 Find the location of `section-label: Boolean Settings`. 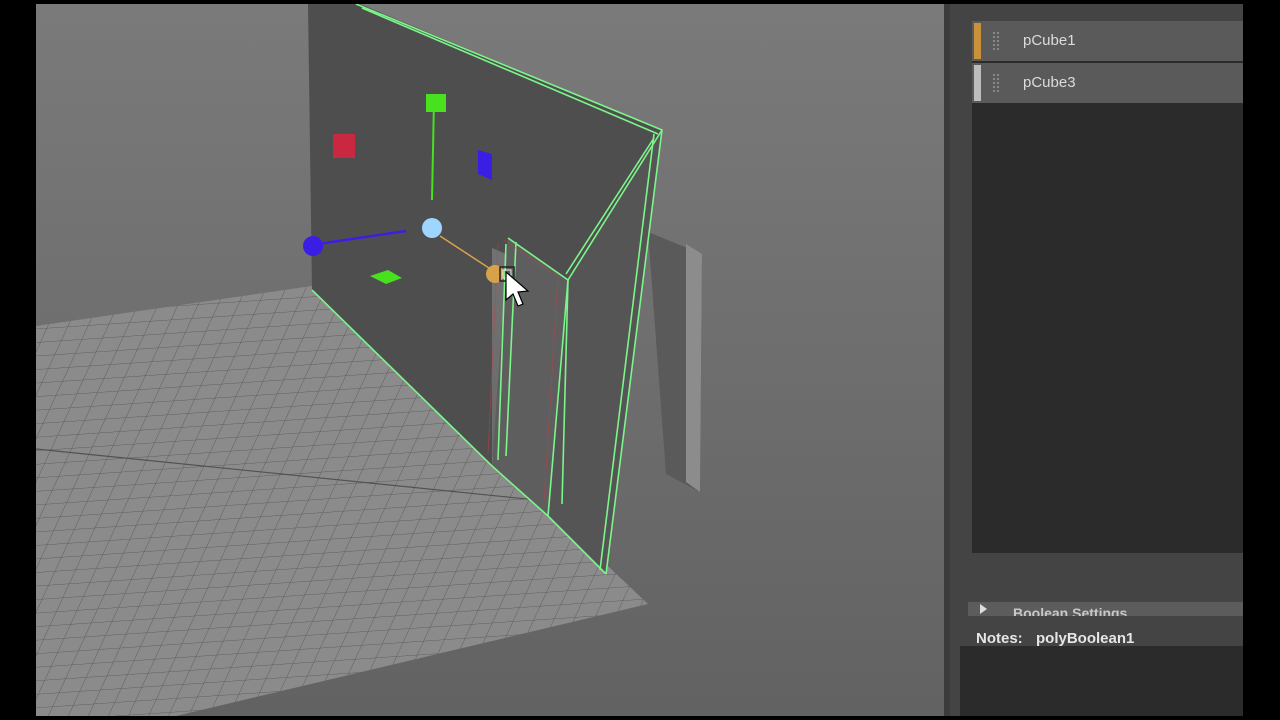

section-label: Boolean Settings is located at coordinates (1070, 610).